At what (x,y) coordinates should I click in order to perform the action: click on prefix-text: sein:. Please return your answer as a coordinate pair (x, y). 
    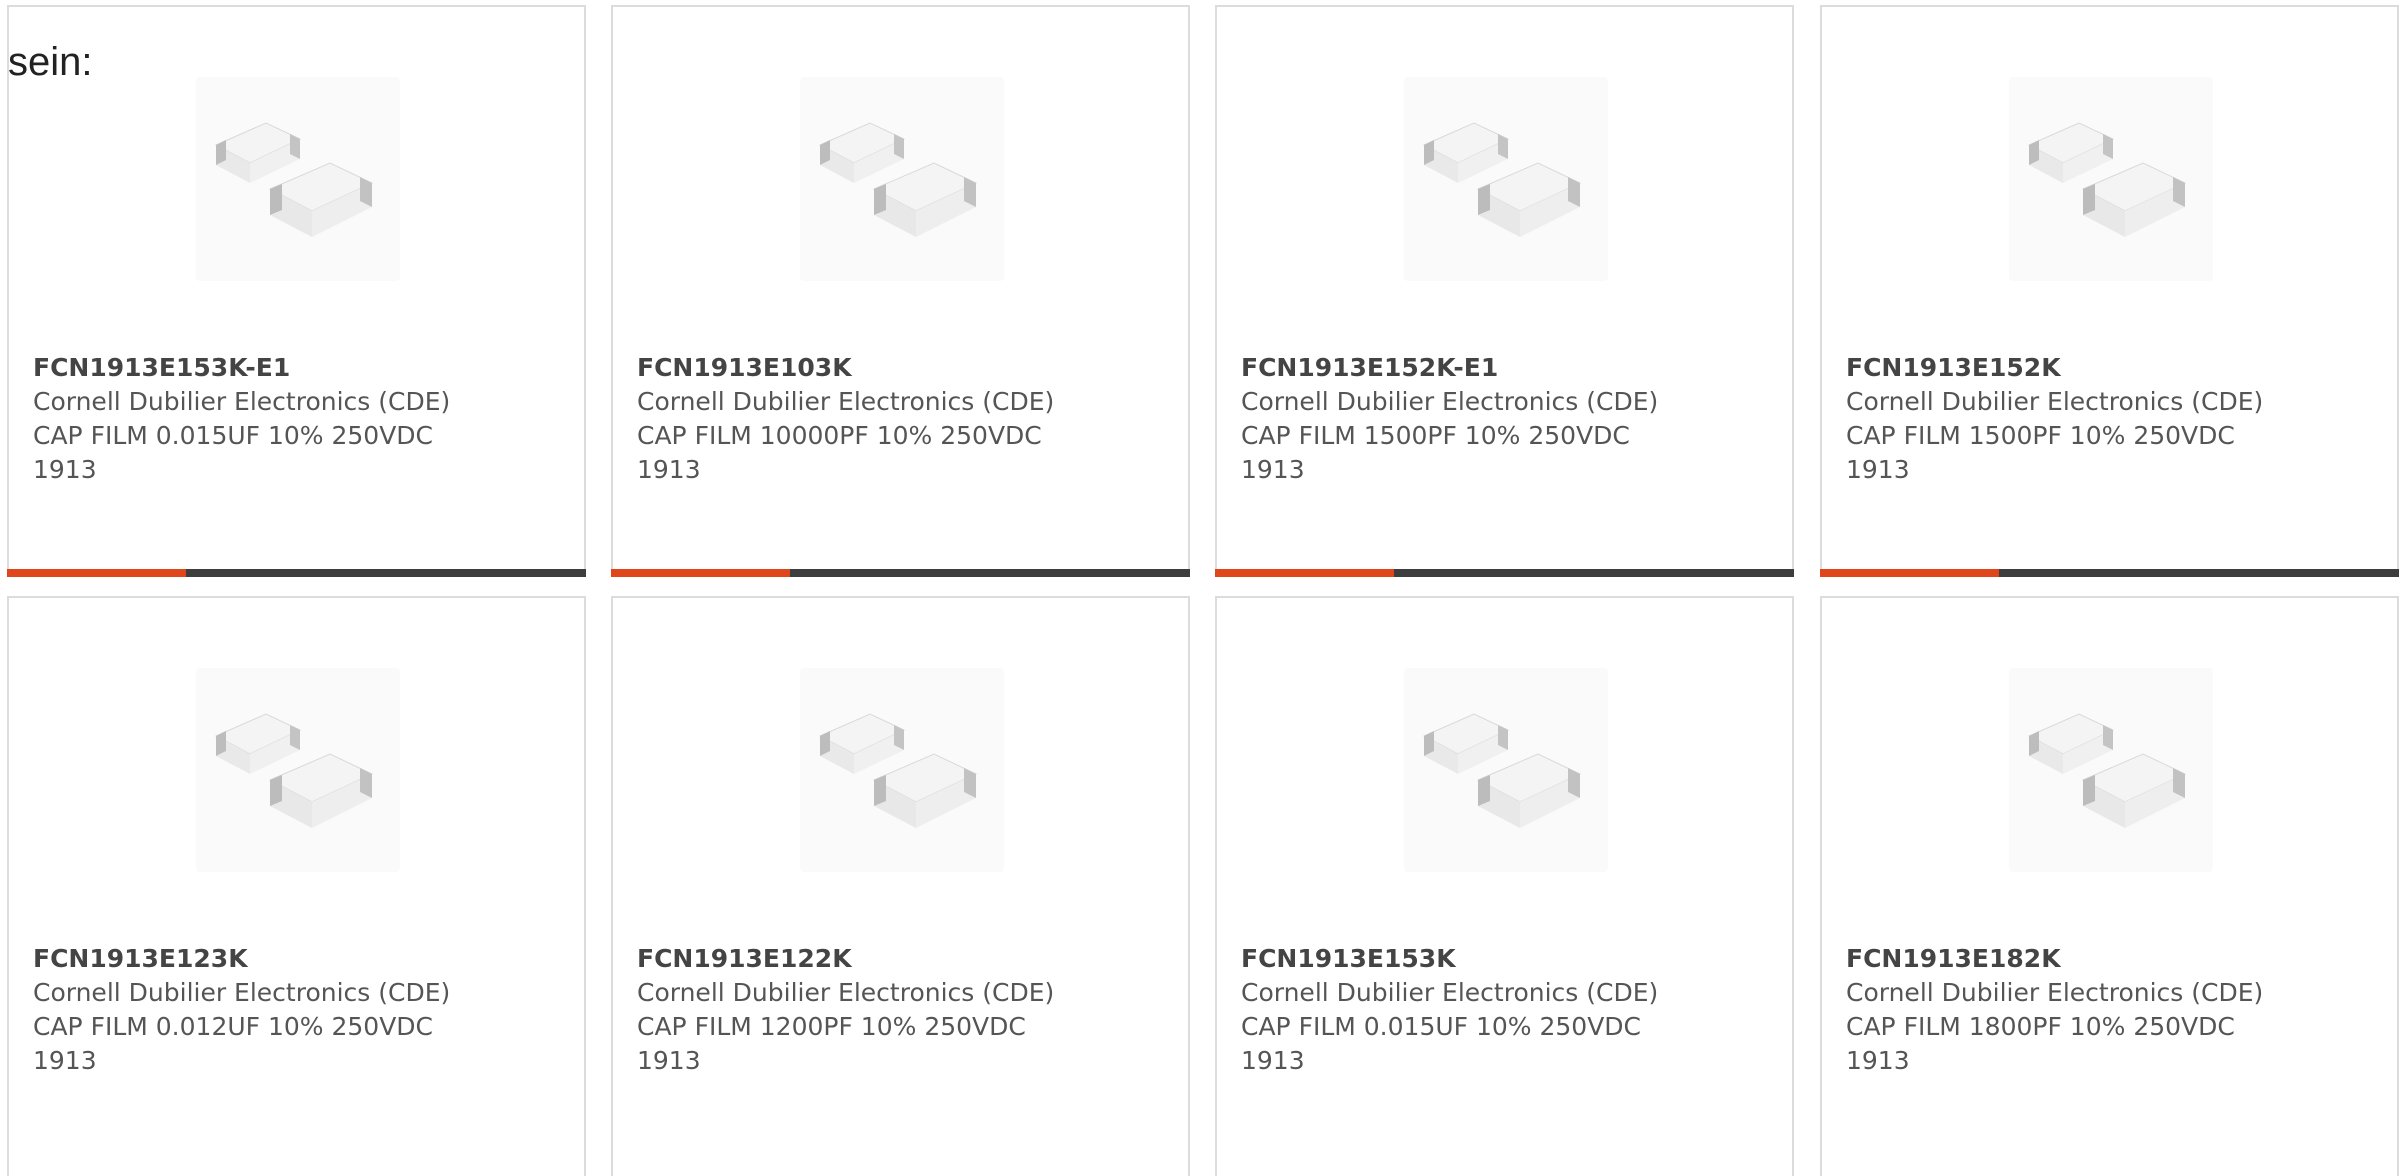
    Looking at the image, I should click on (50, 62).